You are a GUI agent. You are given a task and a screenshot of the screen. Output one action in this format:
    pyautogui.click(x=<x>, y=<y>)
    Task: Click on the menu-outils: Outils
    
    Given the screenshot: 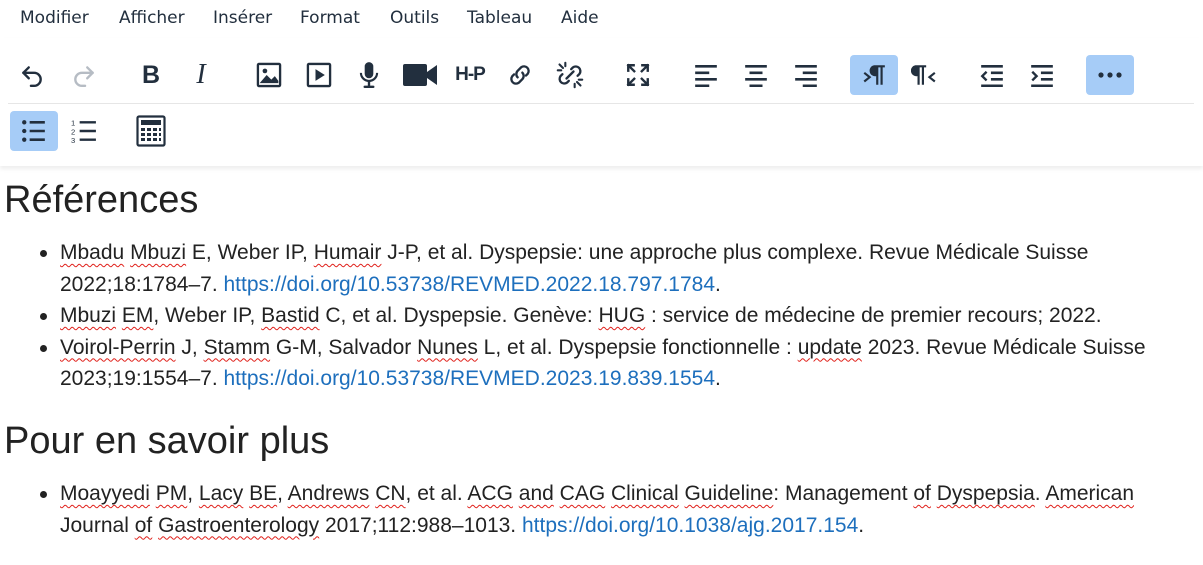 What is the action you would take?
    pyautogui.click(x=414, y=18)
    